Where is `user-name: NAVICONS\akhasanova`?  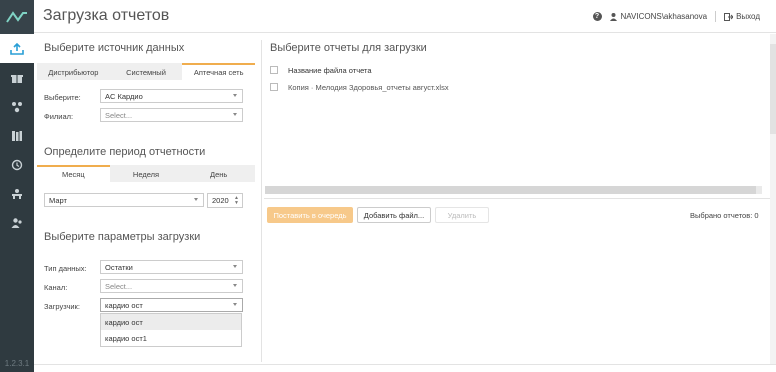 user-name: NAVICONS\akhasanova is located at coordinates (664, 16).